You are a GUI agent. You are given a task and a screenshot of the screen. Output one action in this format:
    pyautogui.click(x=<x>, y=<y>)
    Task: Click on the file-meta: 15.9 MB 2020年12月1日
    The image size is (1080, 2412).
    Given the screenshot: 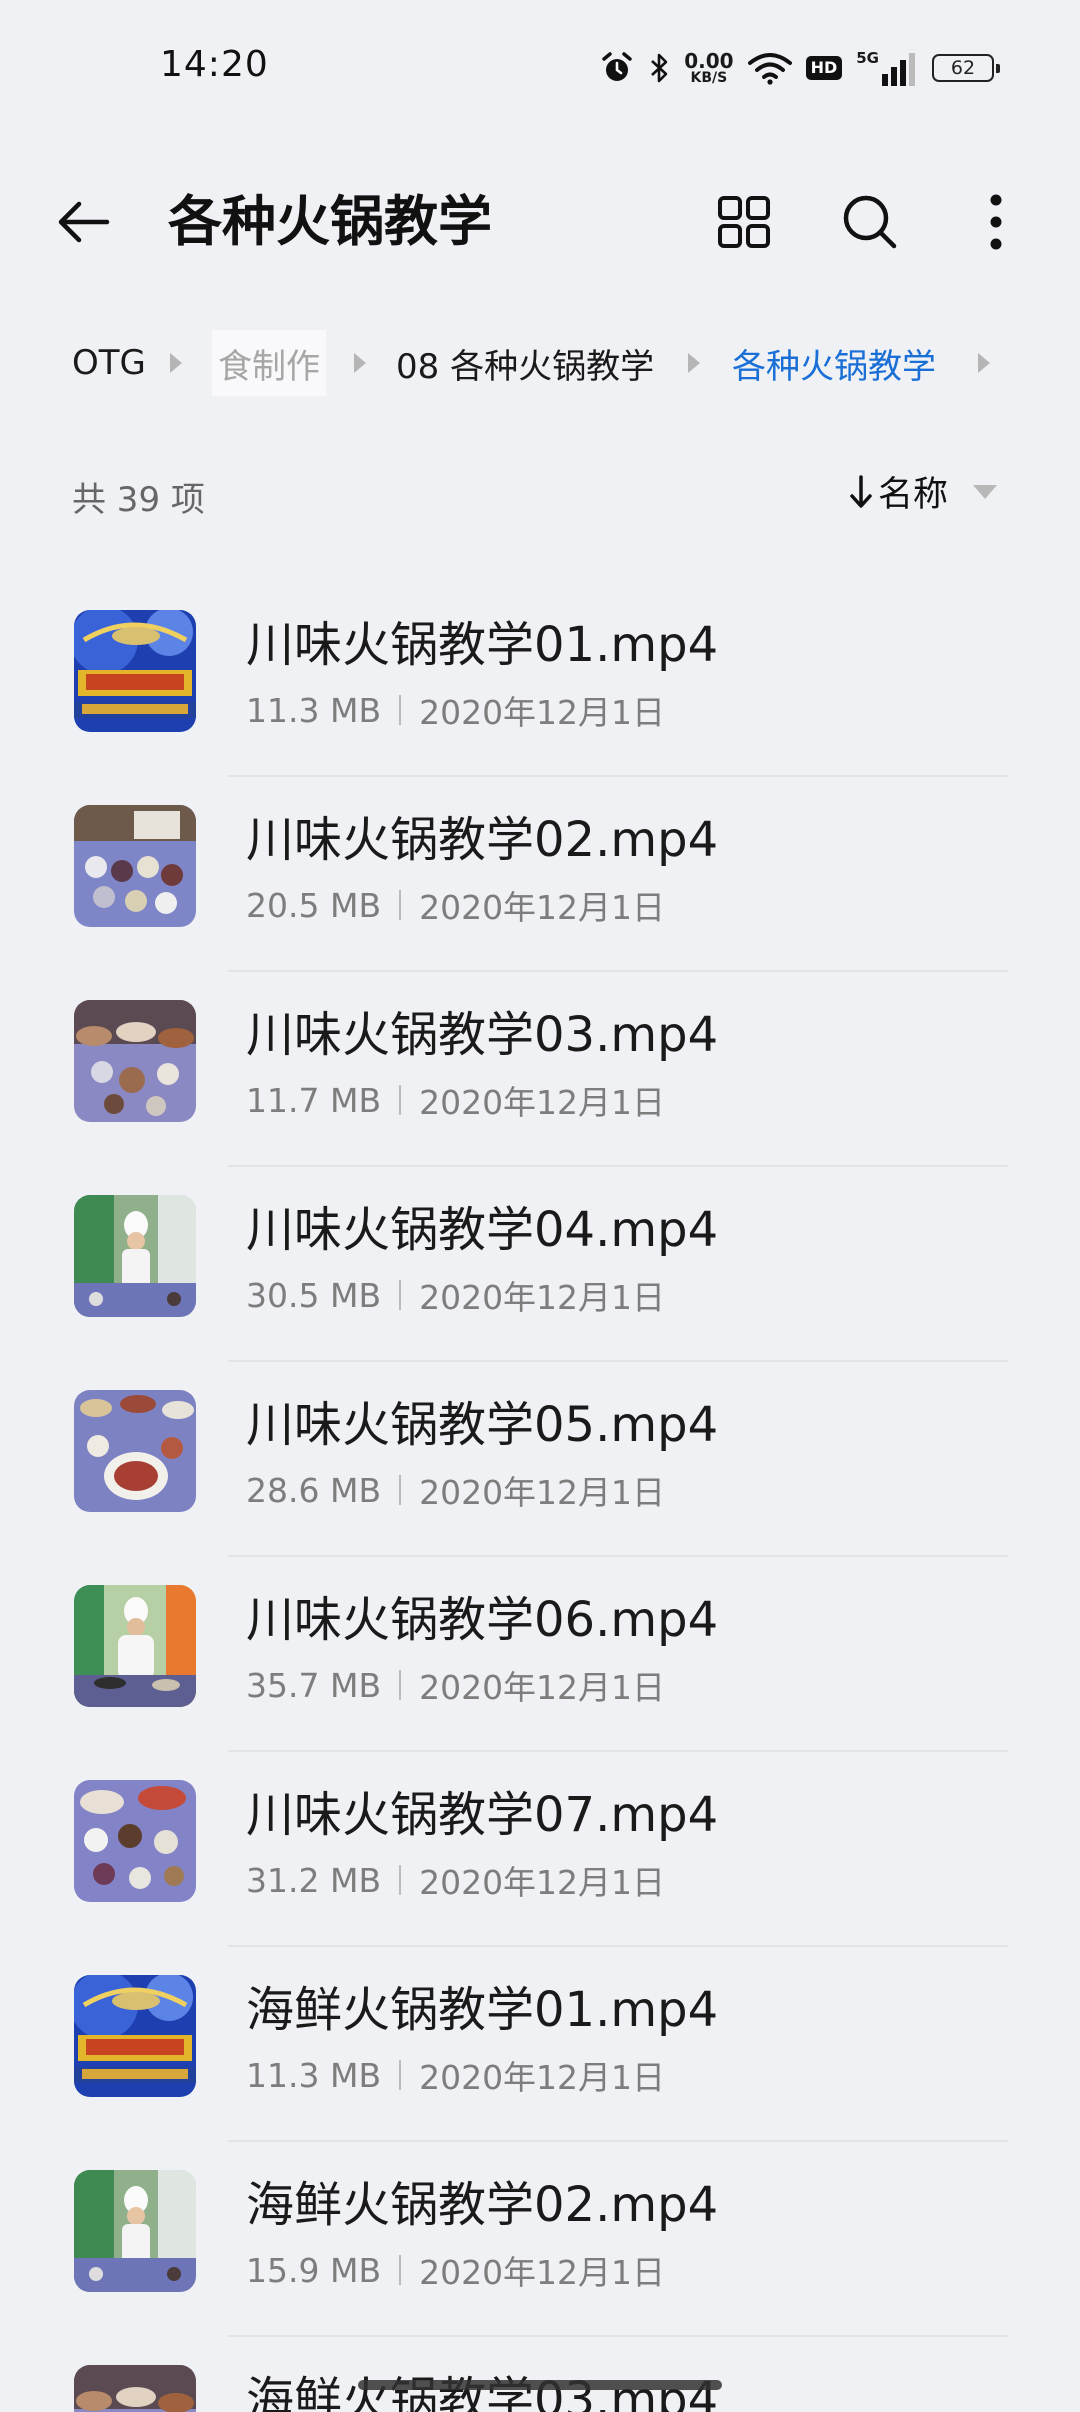 What is the action you would take?
    pyautogui.click(x=455, y=2270)
    